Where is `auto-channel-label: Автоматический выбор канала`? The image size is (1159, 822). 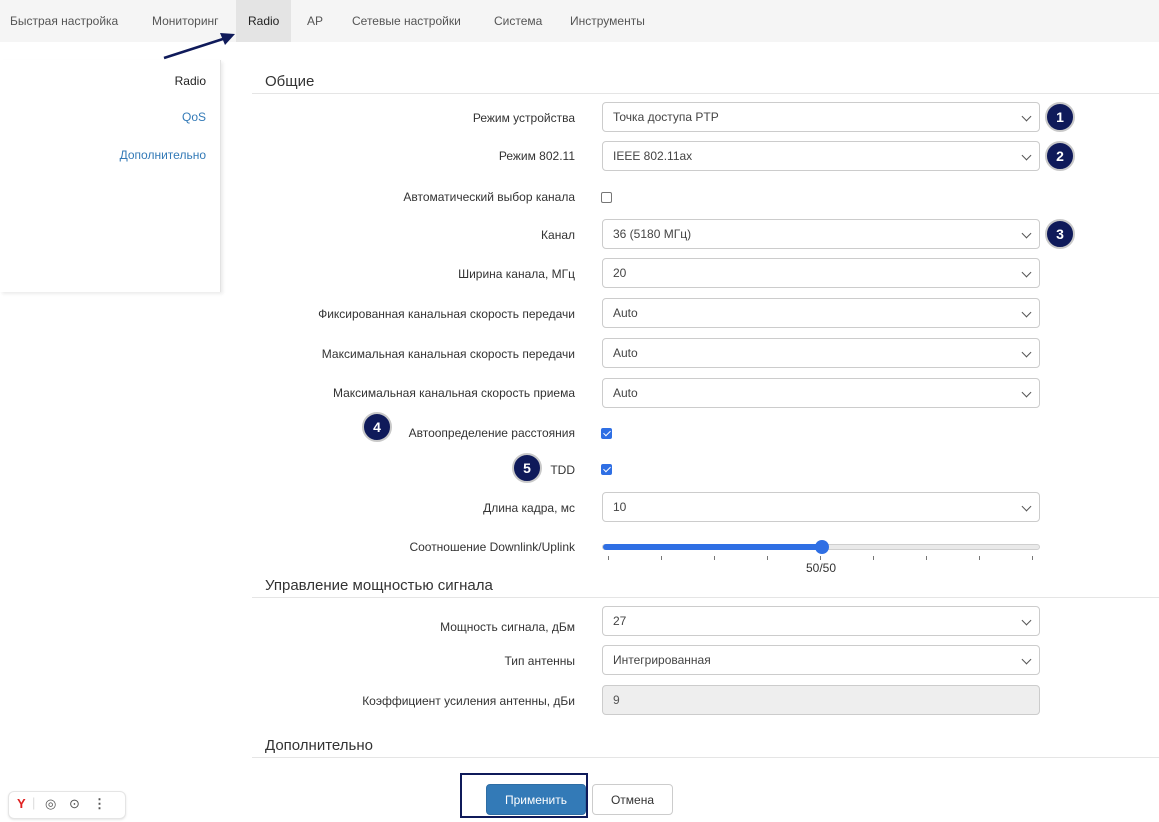 auto-channel-label: Автоматический выбор канала is located at coordinates (489, 197).